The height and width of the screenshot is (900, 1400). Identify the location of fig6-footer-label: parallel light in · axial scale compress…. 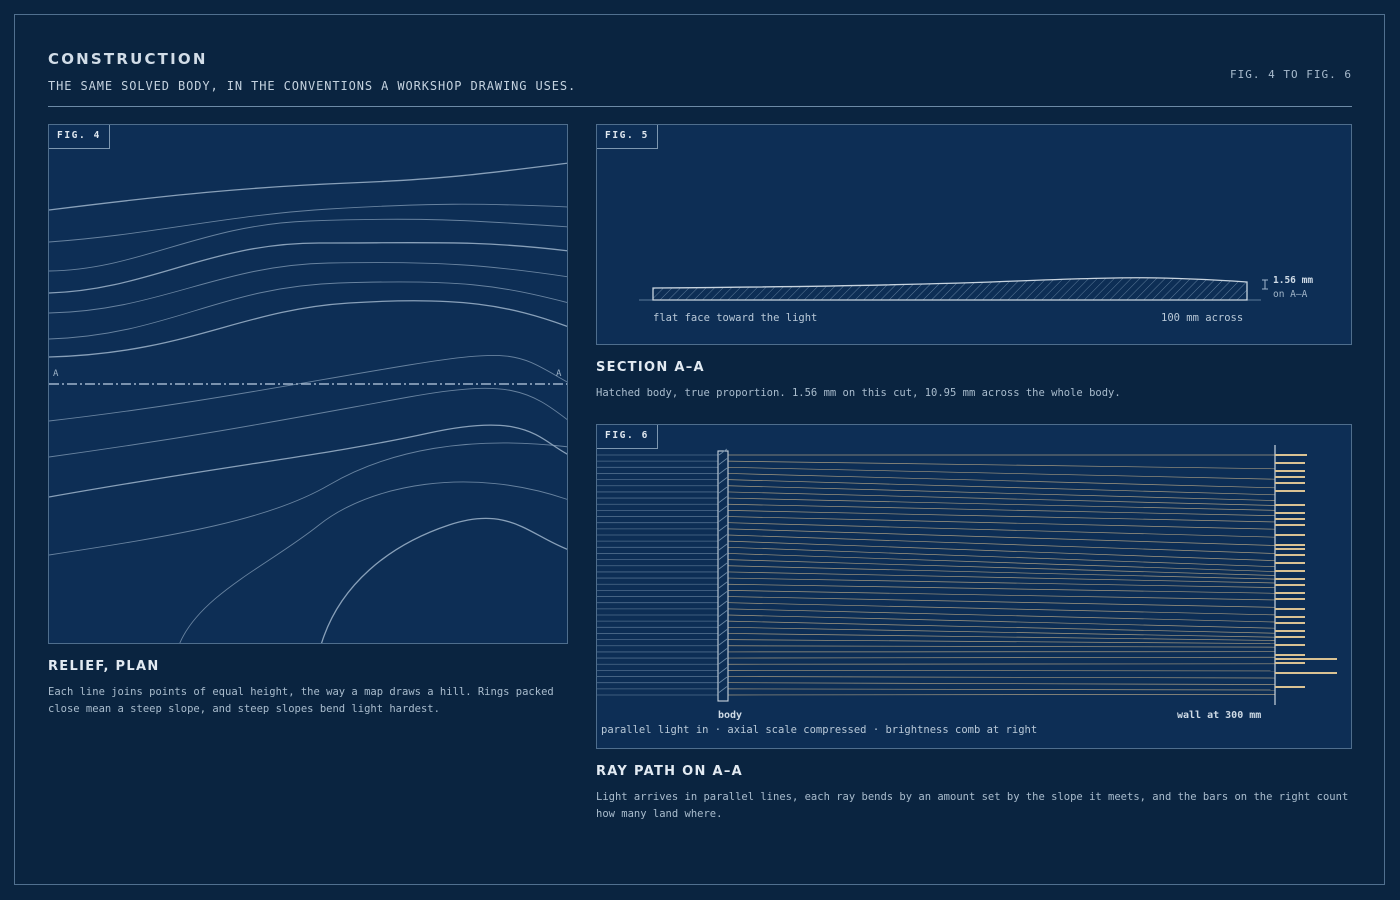
(819, 730).